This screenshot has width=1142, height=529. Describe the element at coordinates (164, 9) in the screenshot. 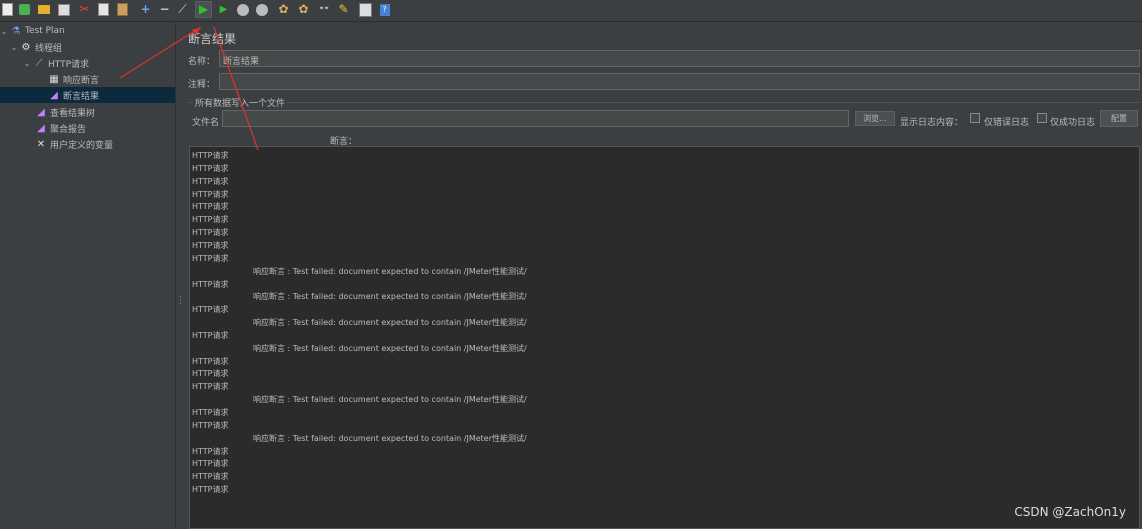

I see `collapse-icon: −` at that location.